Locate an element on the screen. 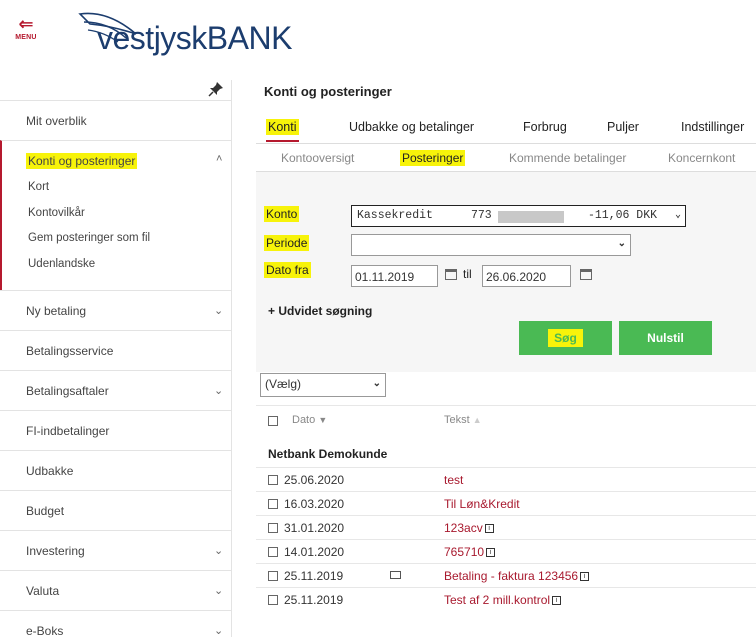 This screenshot has height=637, width=756. sidebar-item-label: Udbakke is located at coordinates (50, 471).